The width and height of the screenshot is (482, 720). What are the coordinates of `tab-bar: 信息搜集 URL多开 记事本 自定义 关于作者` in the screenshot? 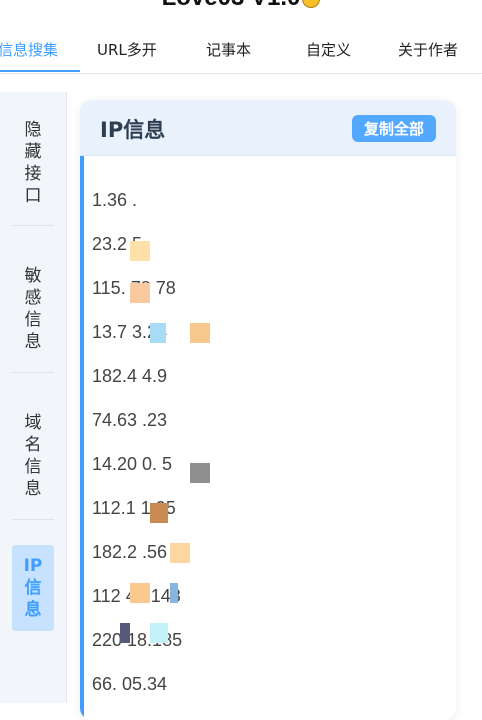 It's located at (241, 50).